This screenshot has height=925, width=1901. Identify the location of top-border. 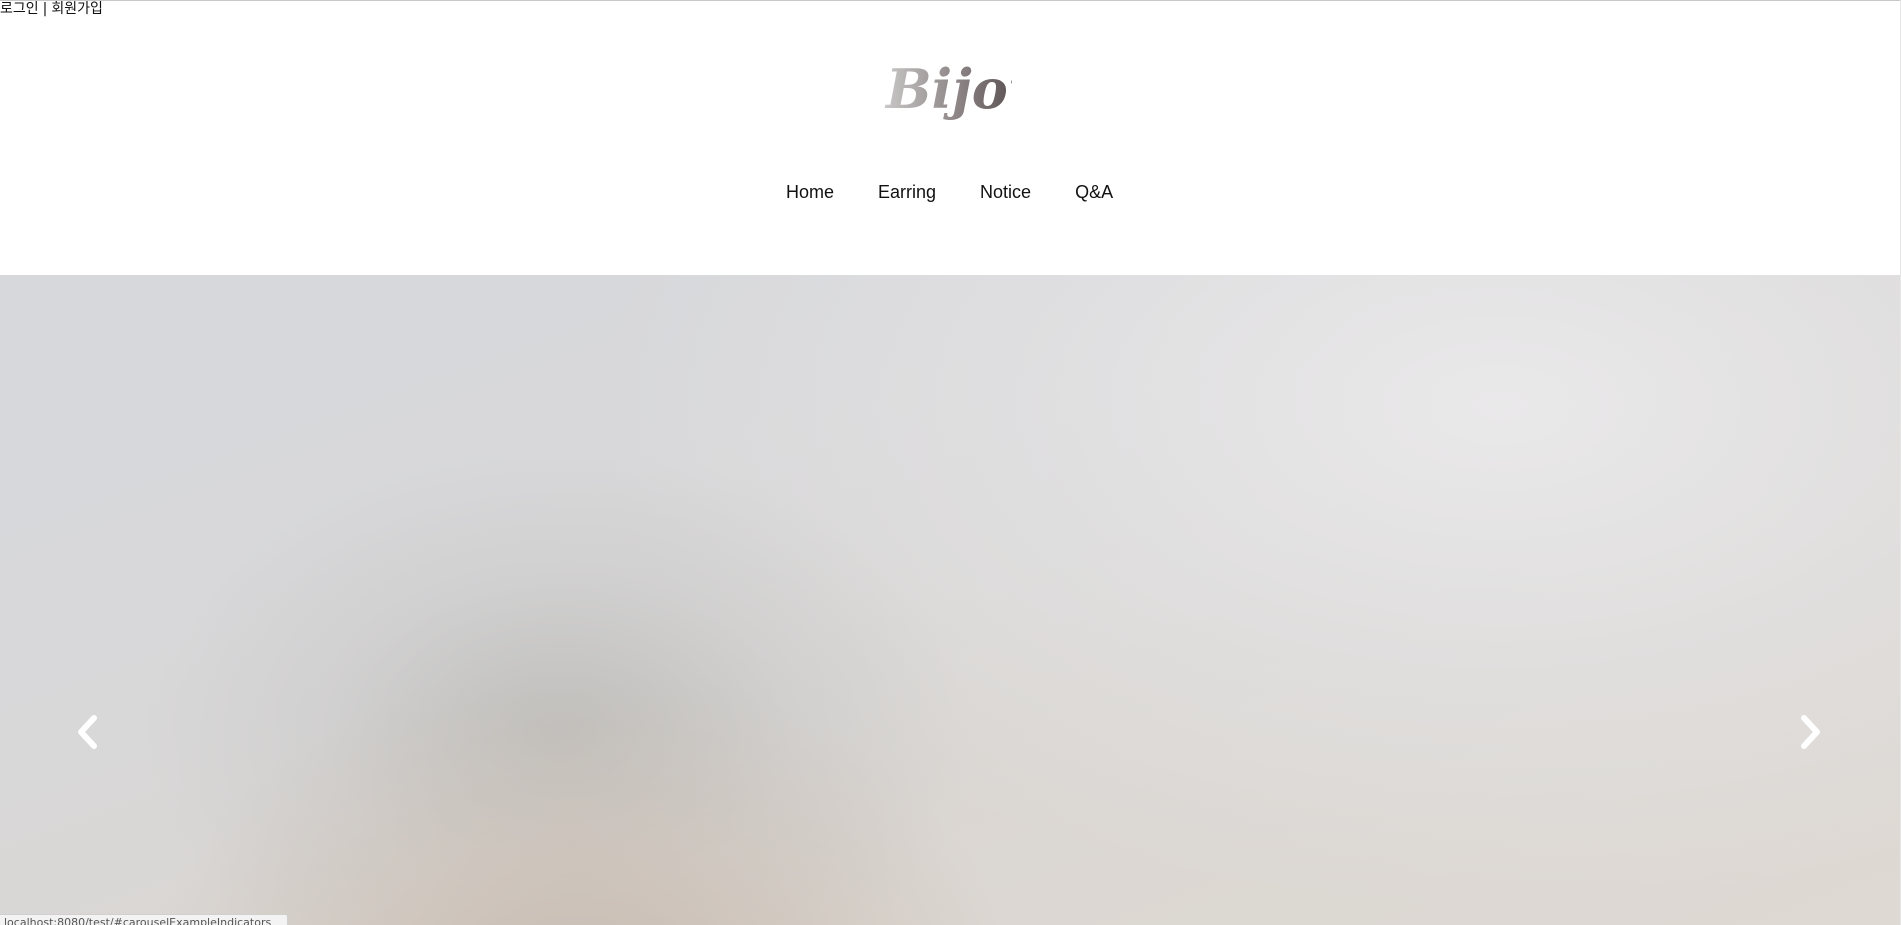
(950, 0).